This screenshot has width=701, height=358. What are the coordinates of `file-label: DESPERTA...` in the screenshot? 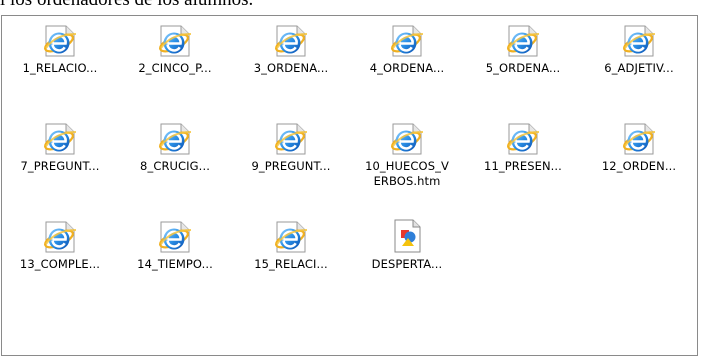 It's located at (407, 264).